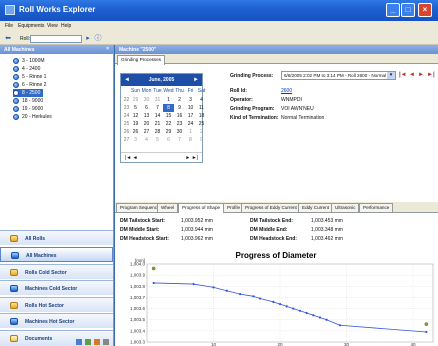  I want to click on back-icon: ⬅, so click(8, 39).